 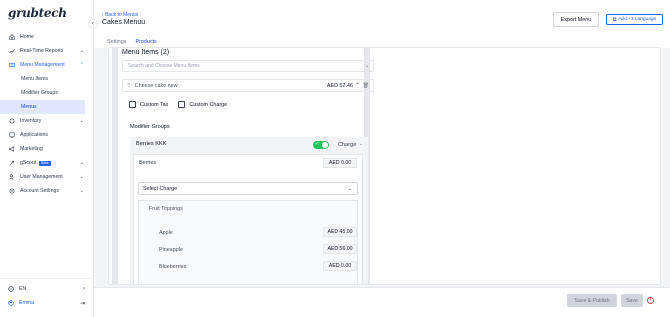 I want to click on home-icon, so click(x=11, y=37).